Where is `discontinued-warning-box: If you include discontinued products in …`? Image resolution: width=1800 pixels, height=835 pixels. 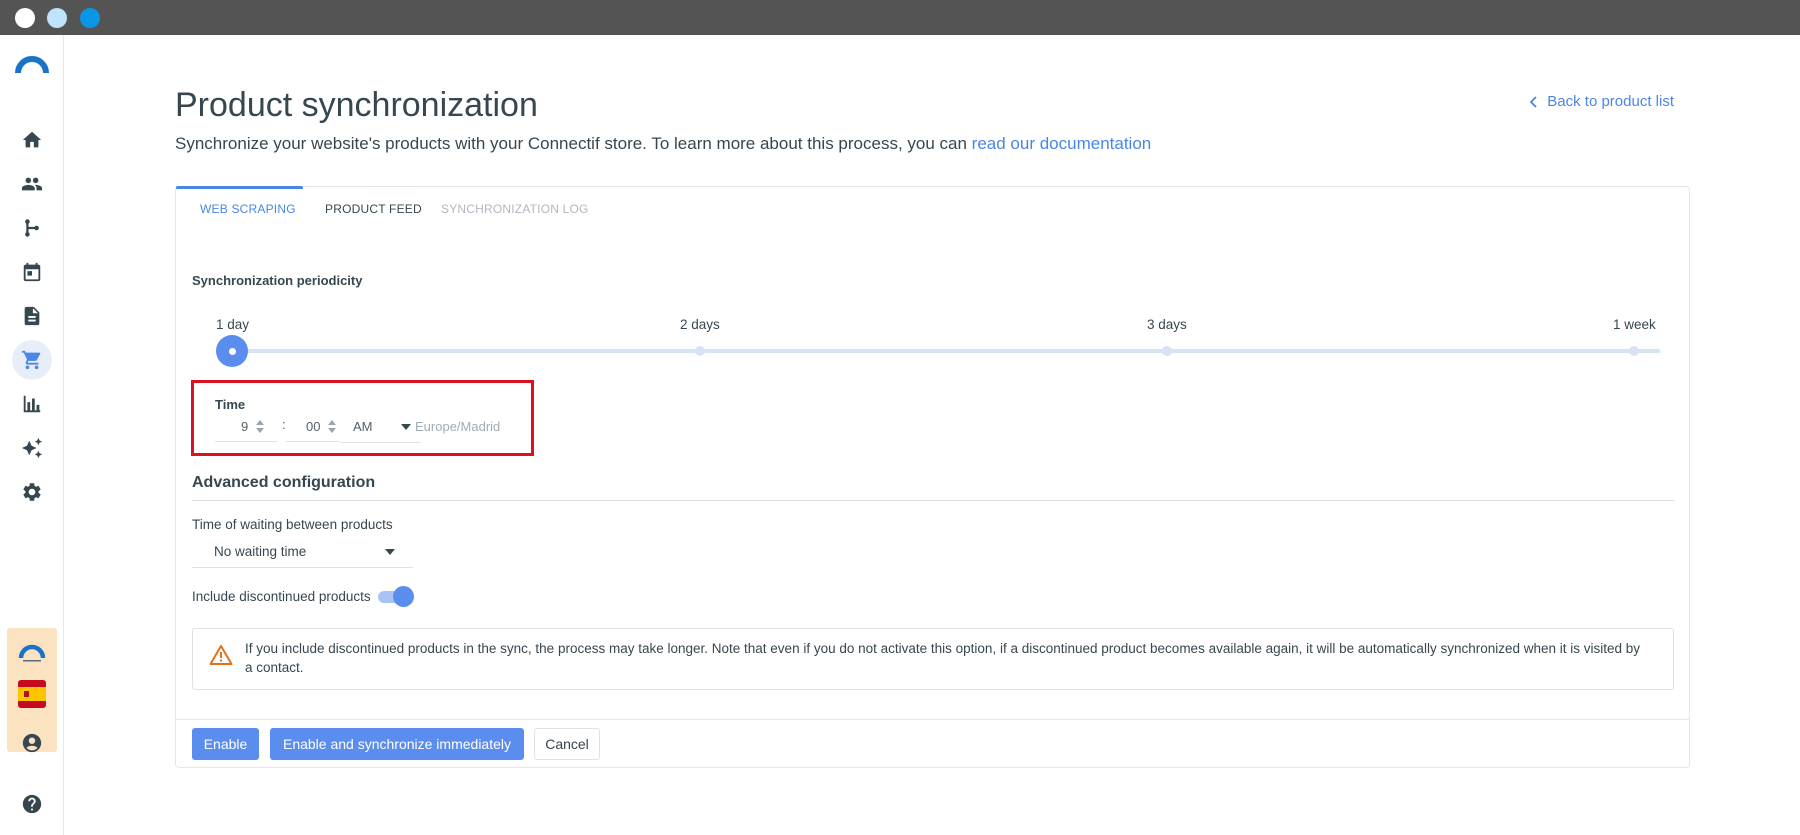 discontinued-warning-box: If you include discontinued products in … is located at coordinates (933, 659).